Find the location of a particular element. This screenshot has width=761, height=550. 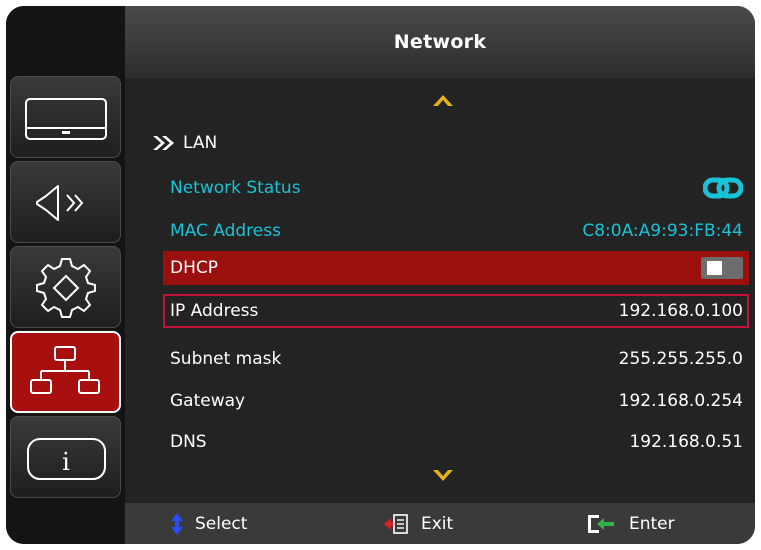

ip-address-label: IP Address is located at coordinates (214, 311).